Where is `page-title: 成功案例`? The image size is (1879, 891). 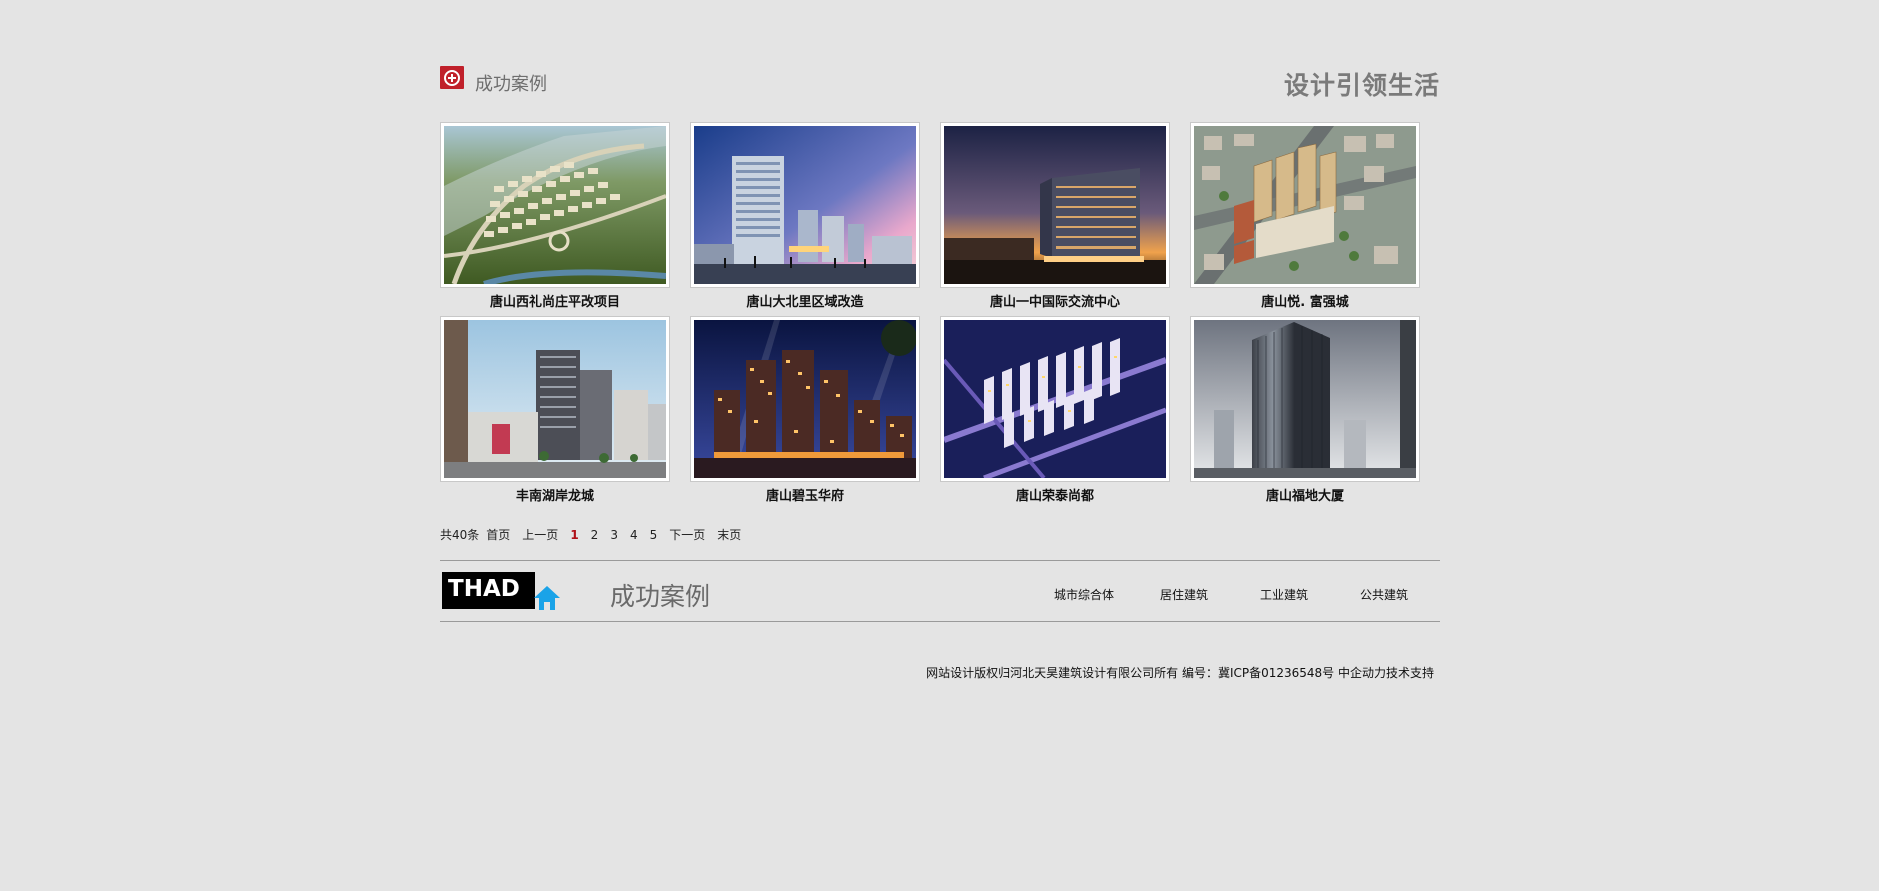
page-title: 成功案例 is located at coordinates (511, 84).